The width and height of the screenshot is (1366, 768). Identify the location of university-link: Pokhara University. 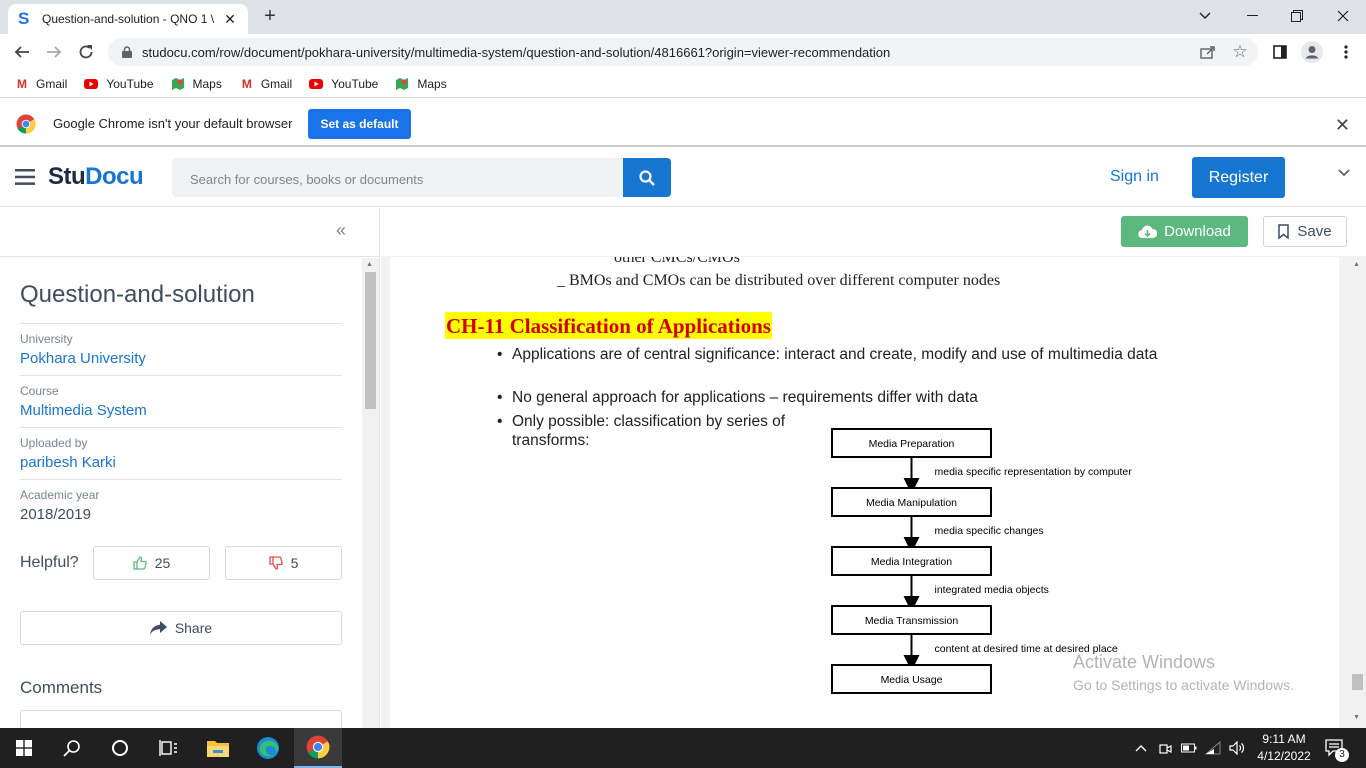
(181, 358).